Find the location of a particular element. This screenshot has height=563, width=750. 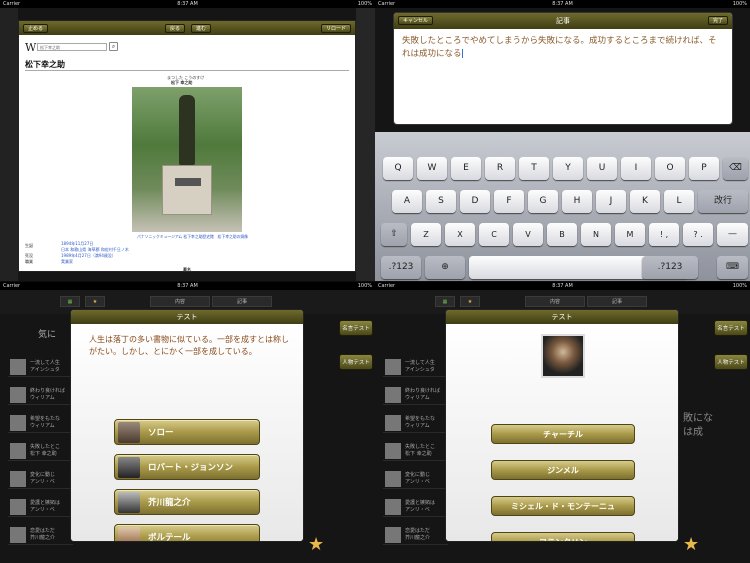

key-e: E is located at coordinates (466, 168).